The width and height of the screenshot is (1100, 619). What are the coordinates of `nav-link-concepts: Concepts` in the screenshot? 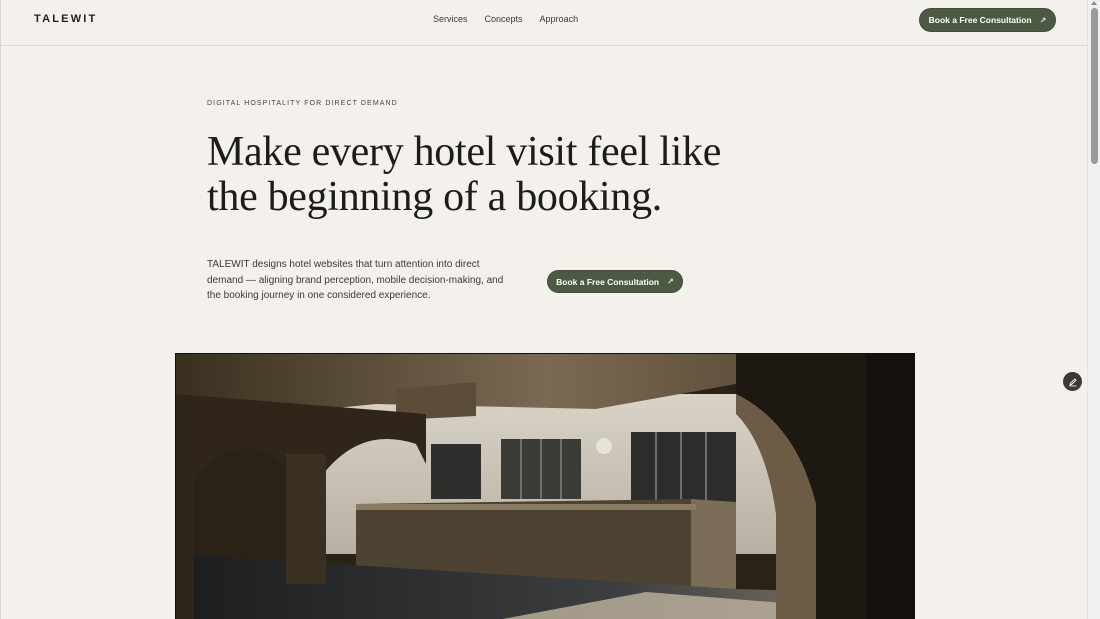 It's located at (504, 19).